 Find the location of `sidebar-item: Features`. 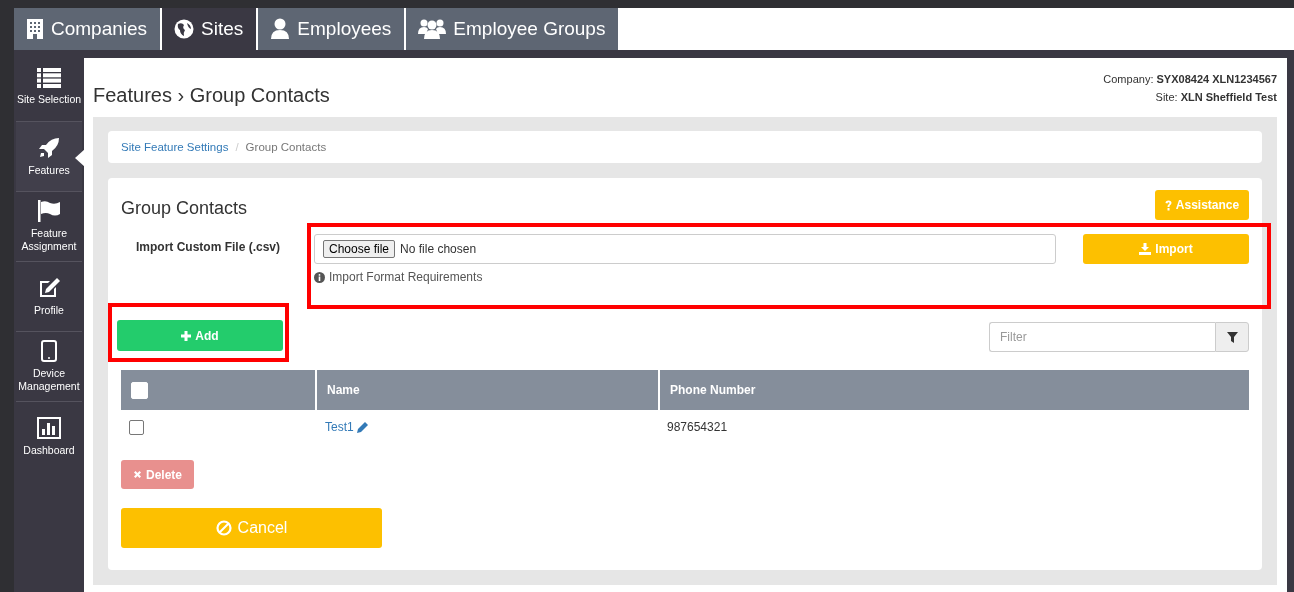

sidebar-item: Features is located at coordinates (49, 157).